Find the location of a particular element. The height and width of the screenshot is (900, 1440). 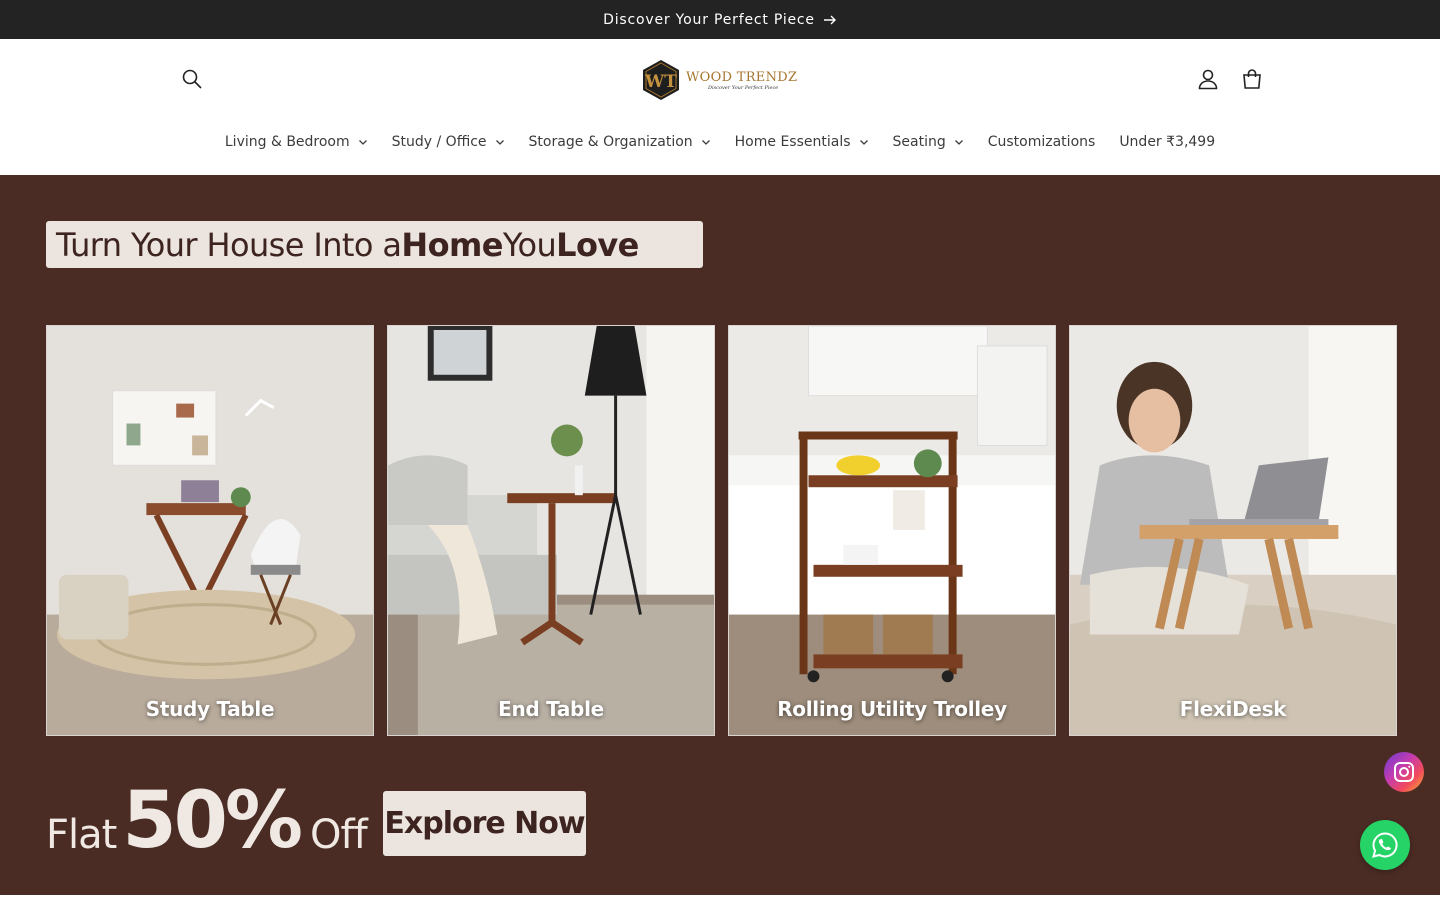

nav-under-price: Under ₹3,499 is located at coordinates (1167, 142).